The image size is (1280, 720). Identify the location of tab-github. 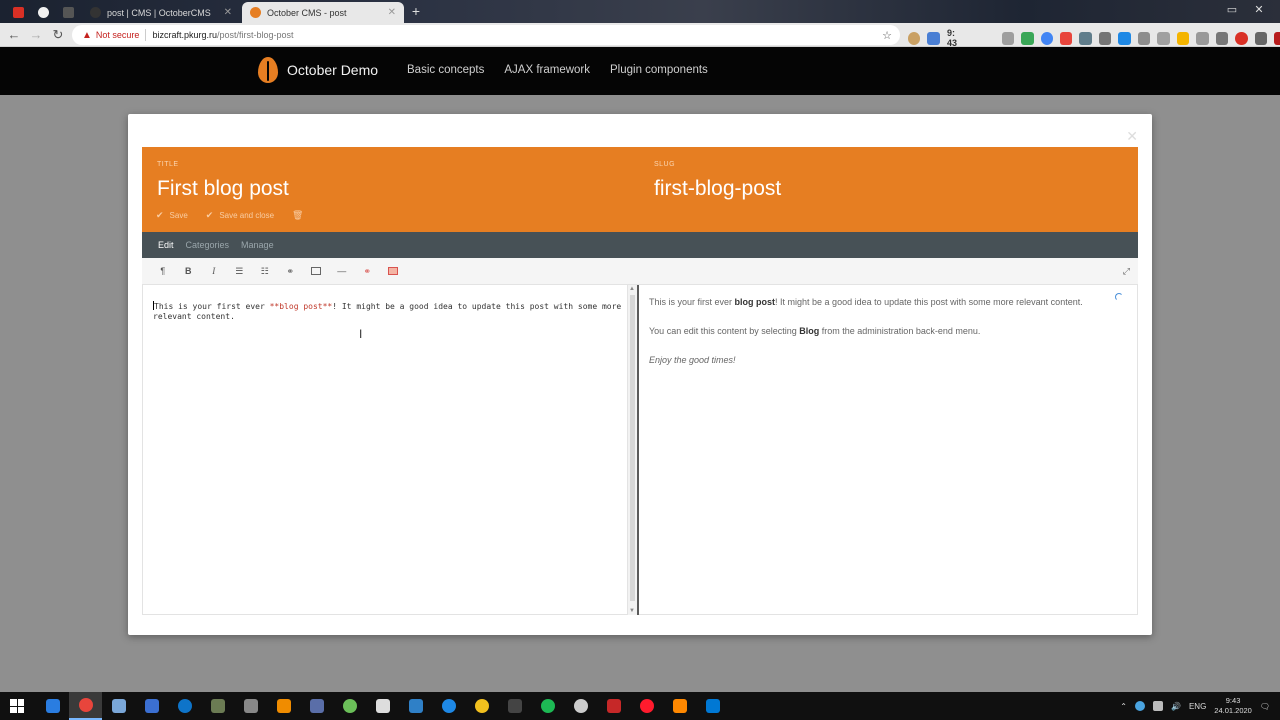
(68, 12).